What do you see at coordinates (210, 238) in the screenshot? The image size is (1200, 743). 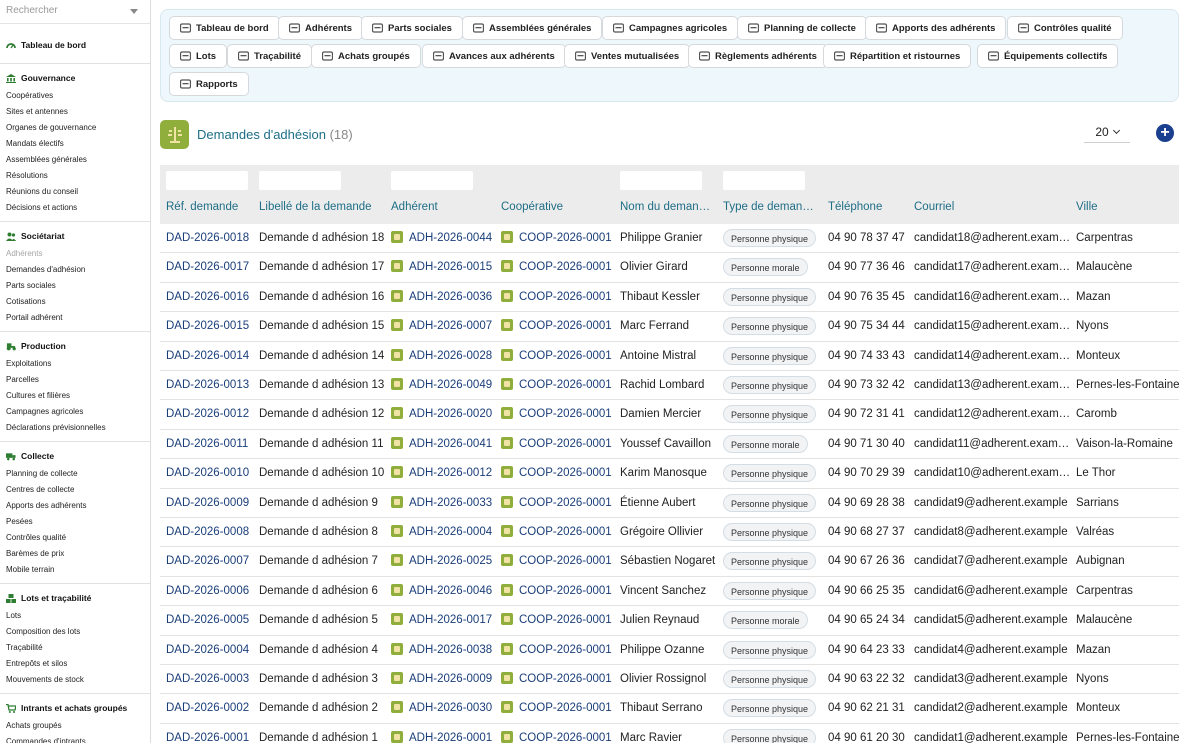 I see `ref-cell: DAD-2026-0018` at bounding box center [210, 238].